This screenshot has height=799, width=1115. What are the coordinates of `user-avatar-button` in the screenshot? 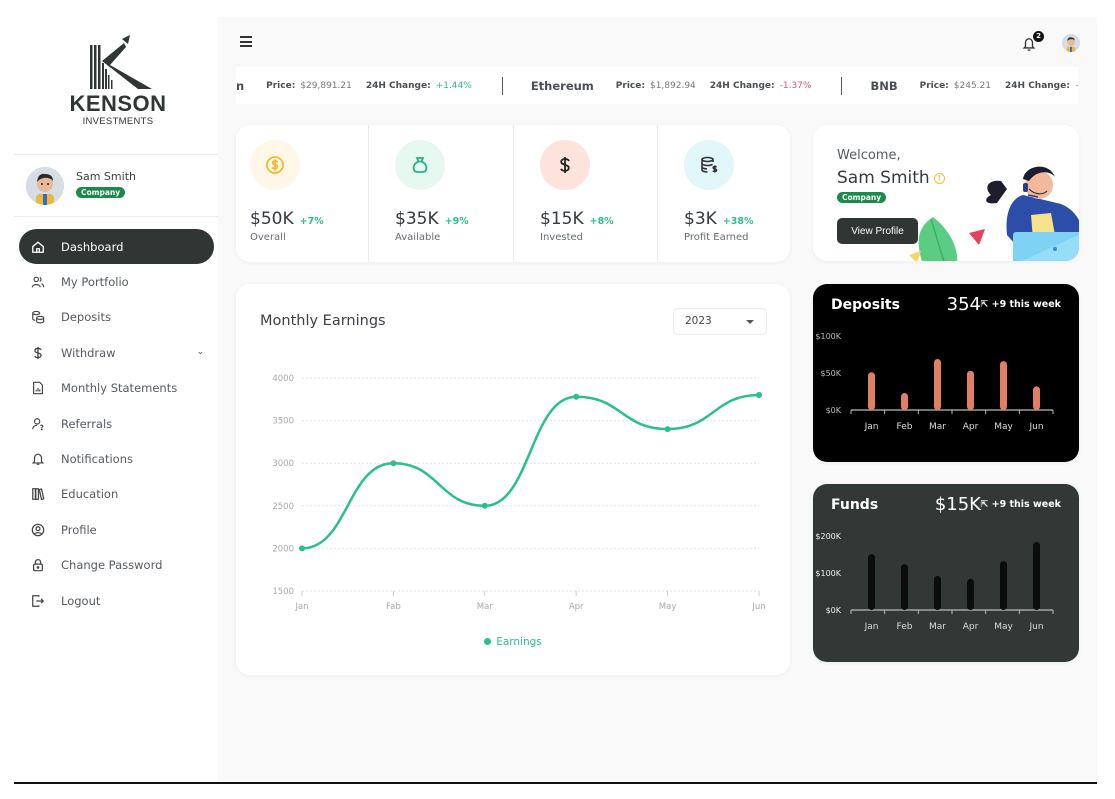 It's located at (1071, 43).